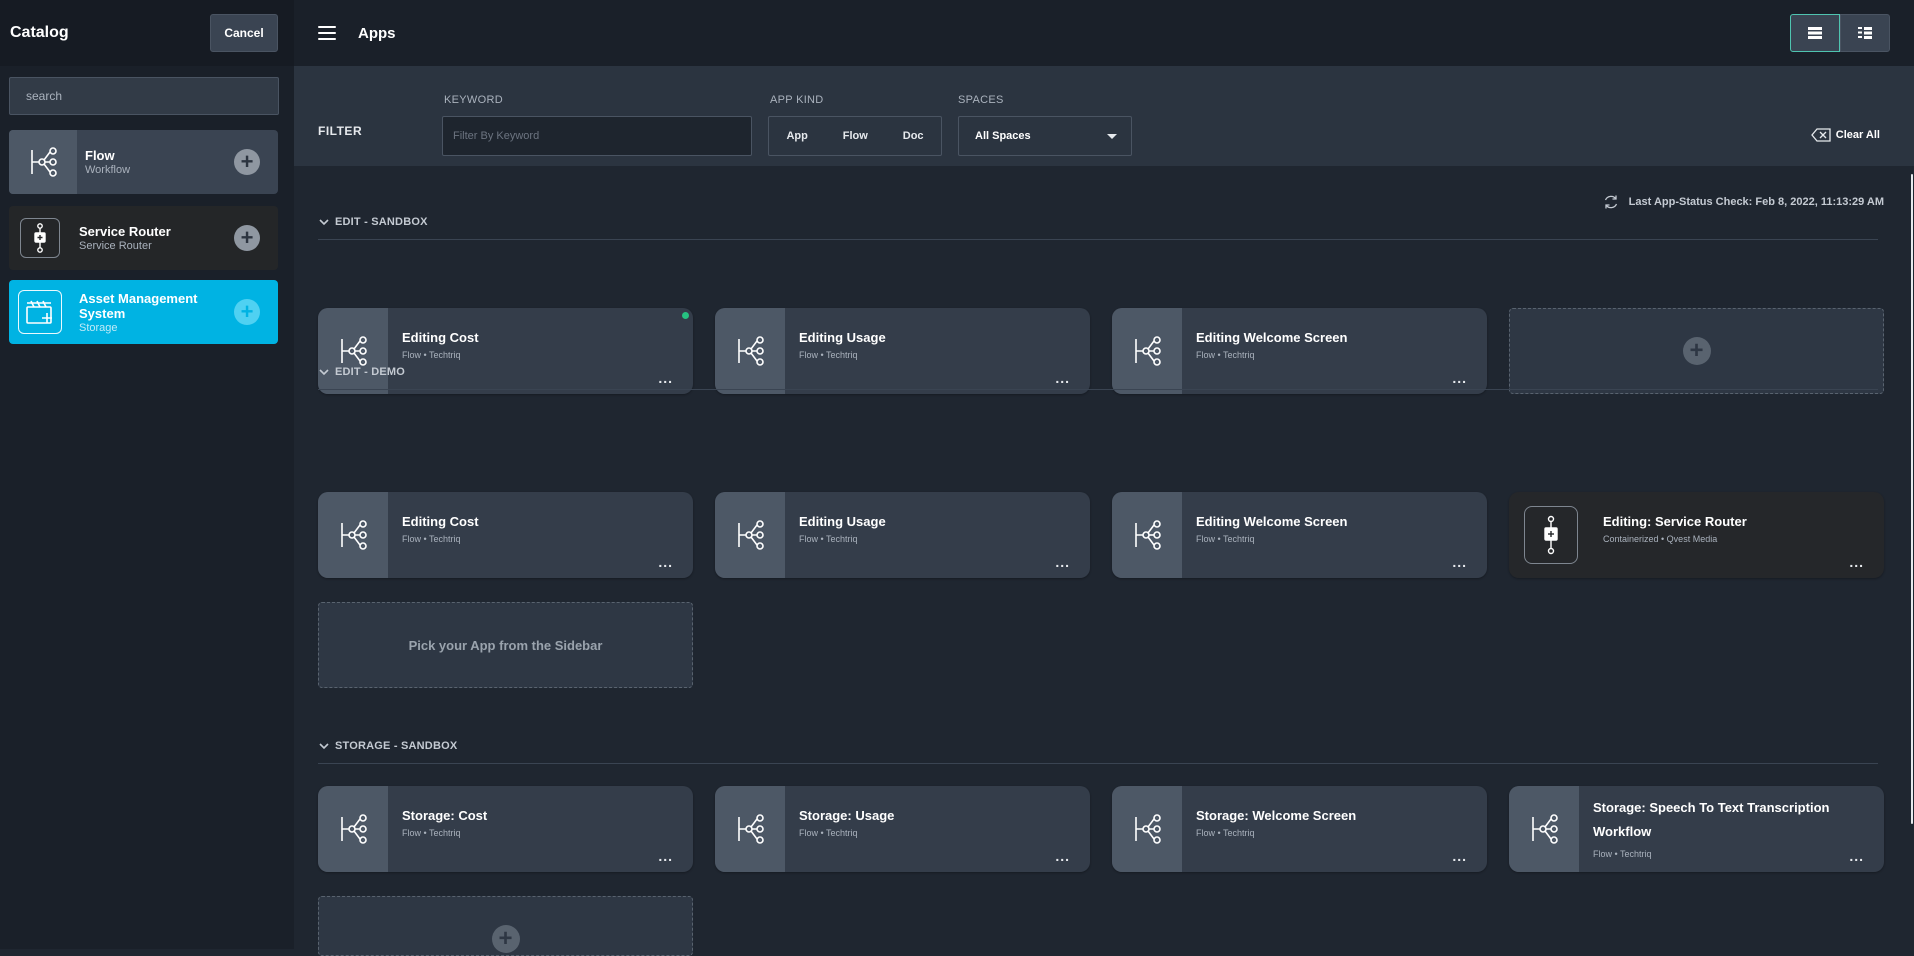 Image resolution: width=1914 pixels, height=956 pixels. I want to click on card-title: Editing: Service Router, so click(1675, 521).